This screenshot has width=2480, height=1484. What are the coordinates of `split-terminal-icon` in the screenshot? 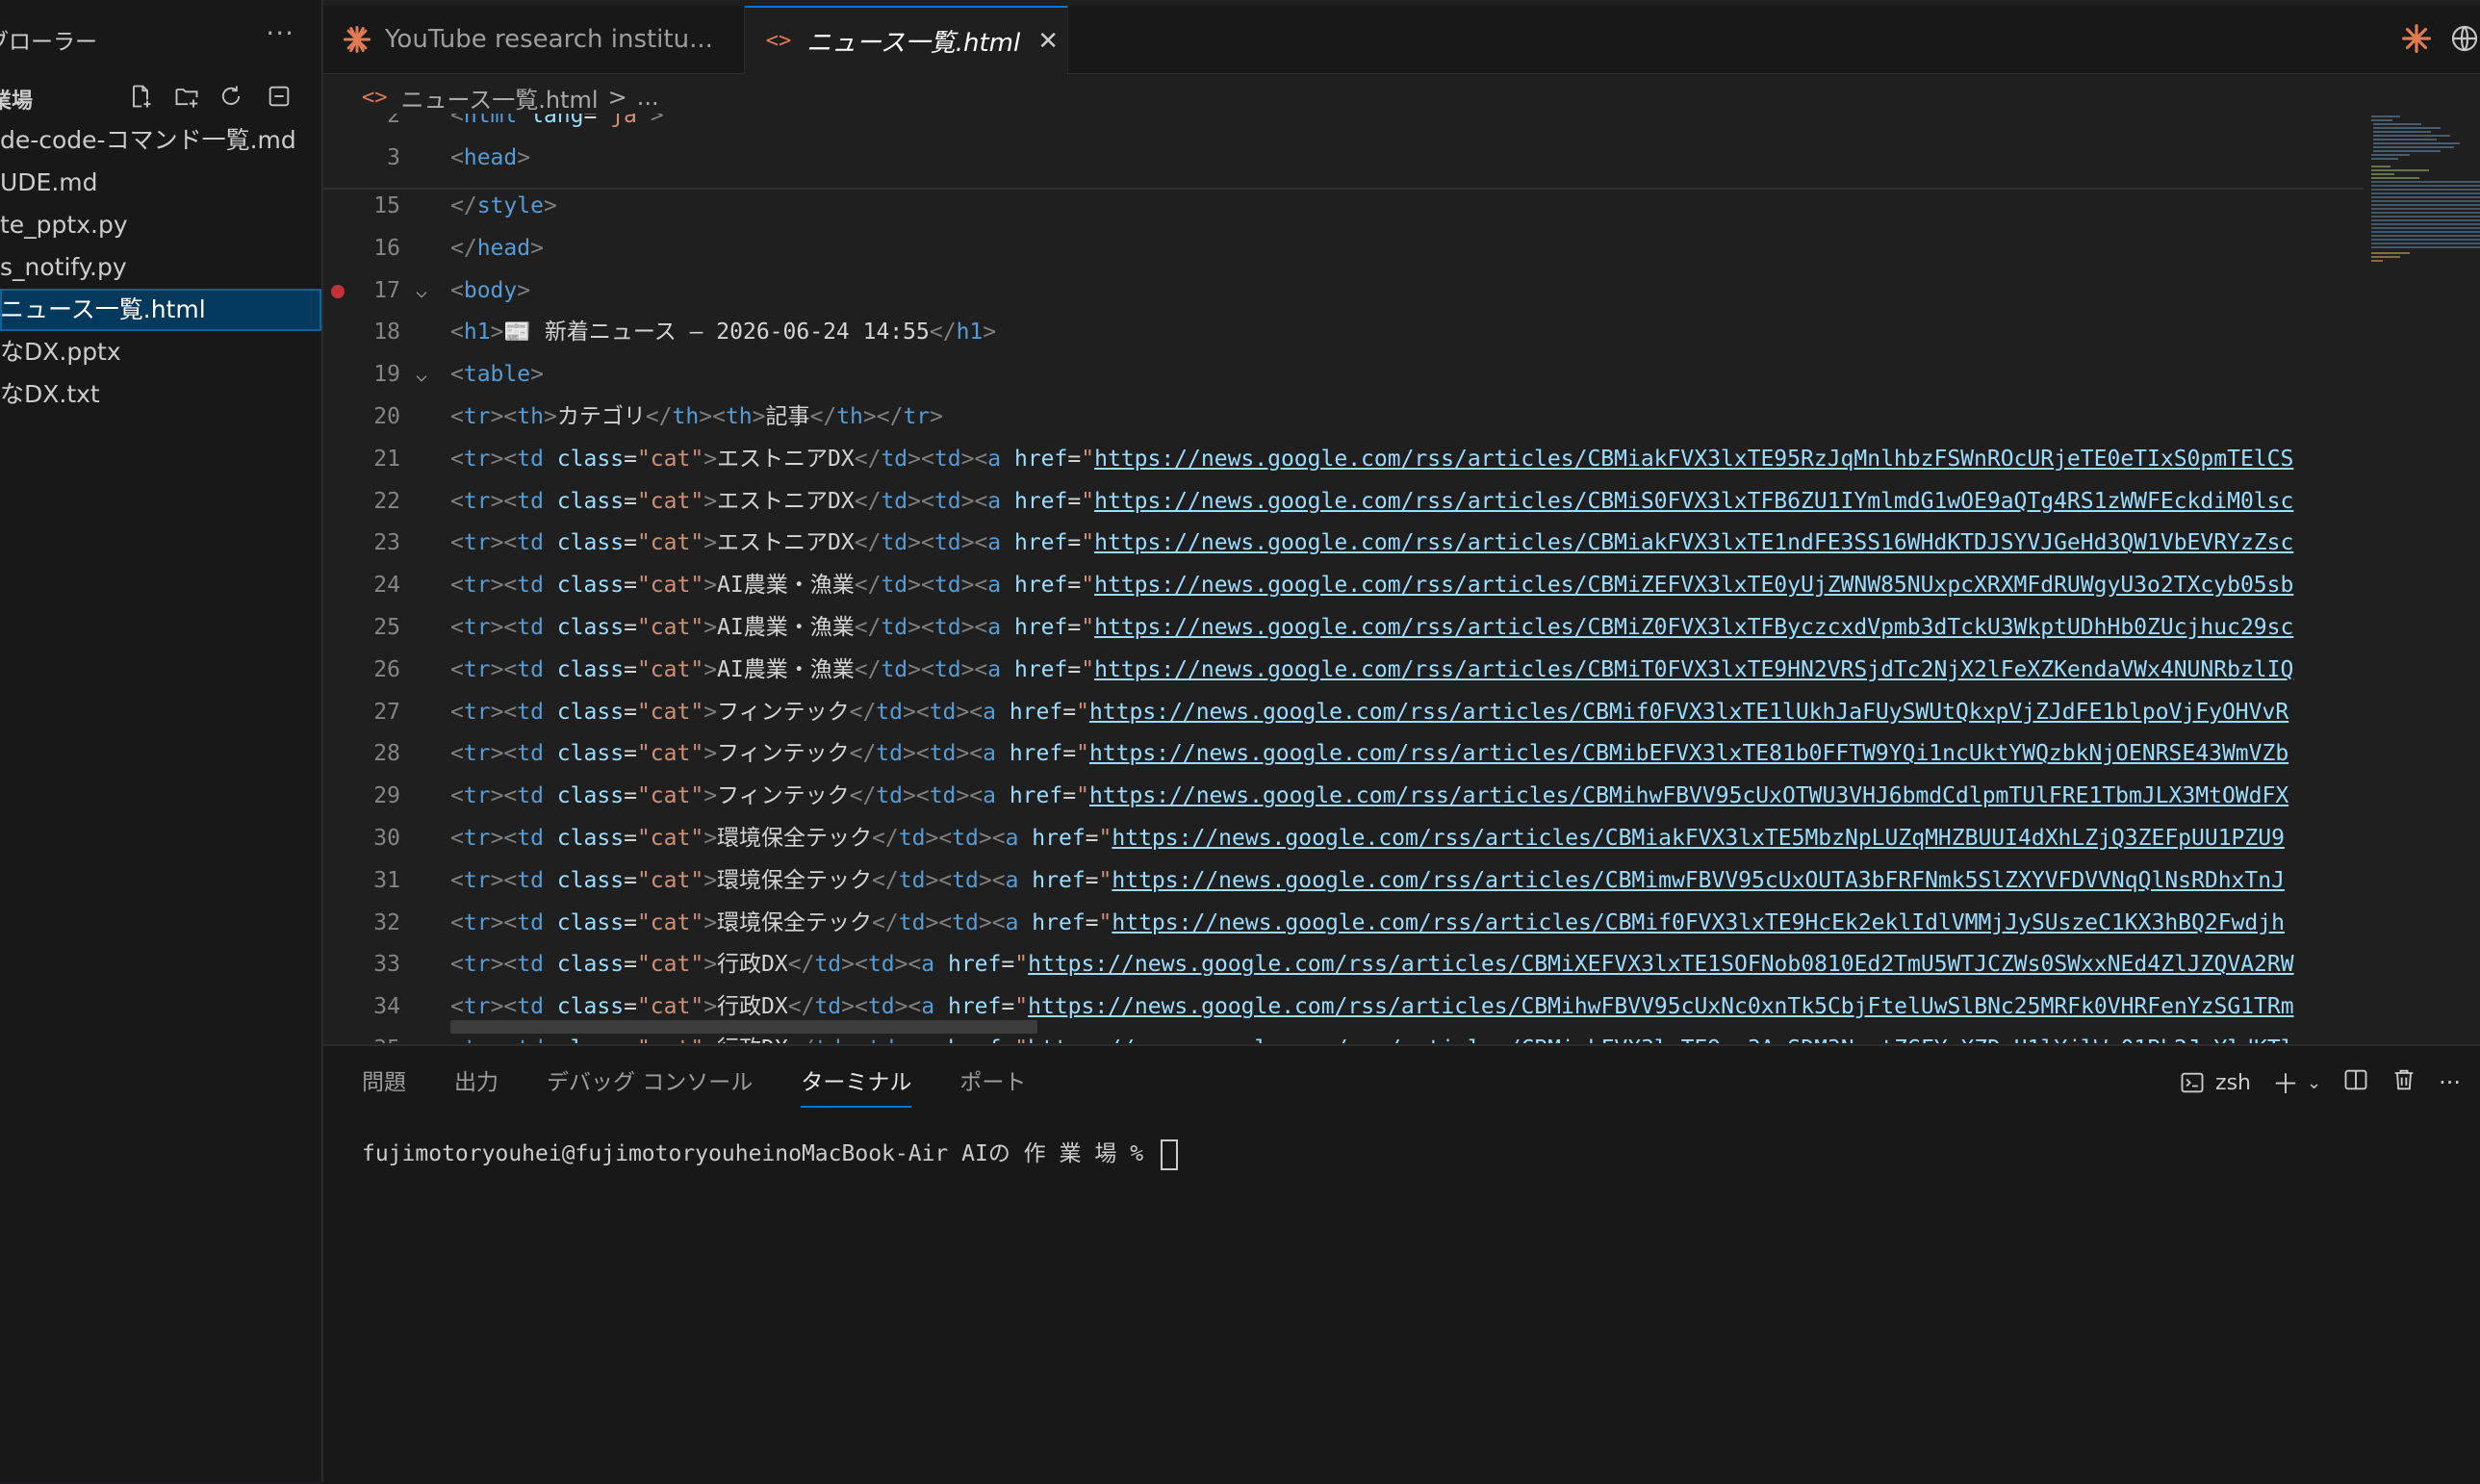 It's located at (2355, 1083).